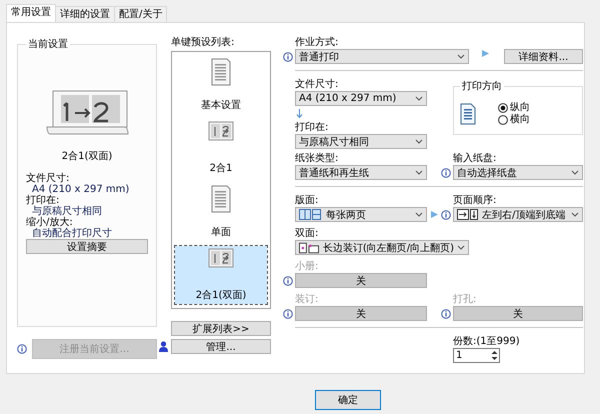 The image size is (600, 414). Describe the element at coordinates (520, 108) in the screenshot. I see `radio-label: 纵向` at that location.